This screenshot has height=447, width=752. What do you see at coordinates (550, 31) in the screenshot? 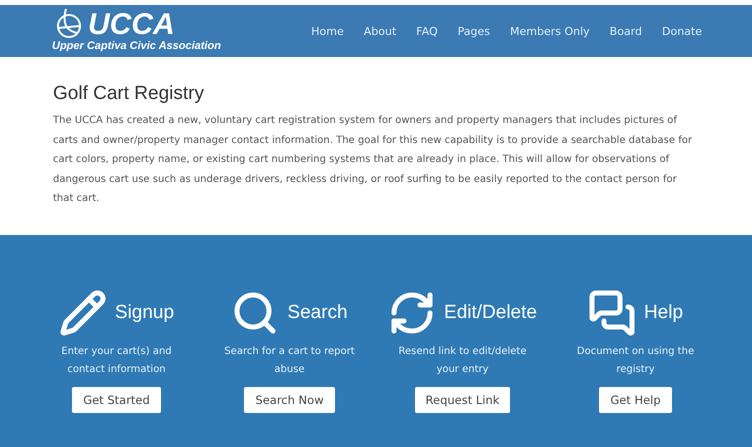
I see `nav-link: Members Only` at bounding box center [550, 31].